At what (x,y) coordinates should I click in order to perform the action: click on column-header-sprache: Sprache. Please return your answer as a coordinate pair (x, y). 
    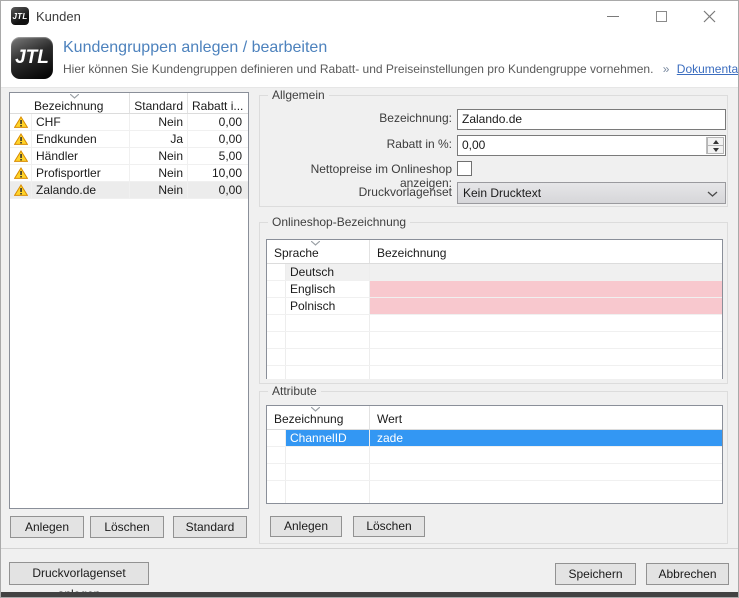
    Looking at the image, I should click on (318, 251).